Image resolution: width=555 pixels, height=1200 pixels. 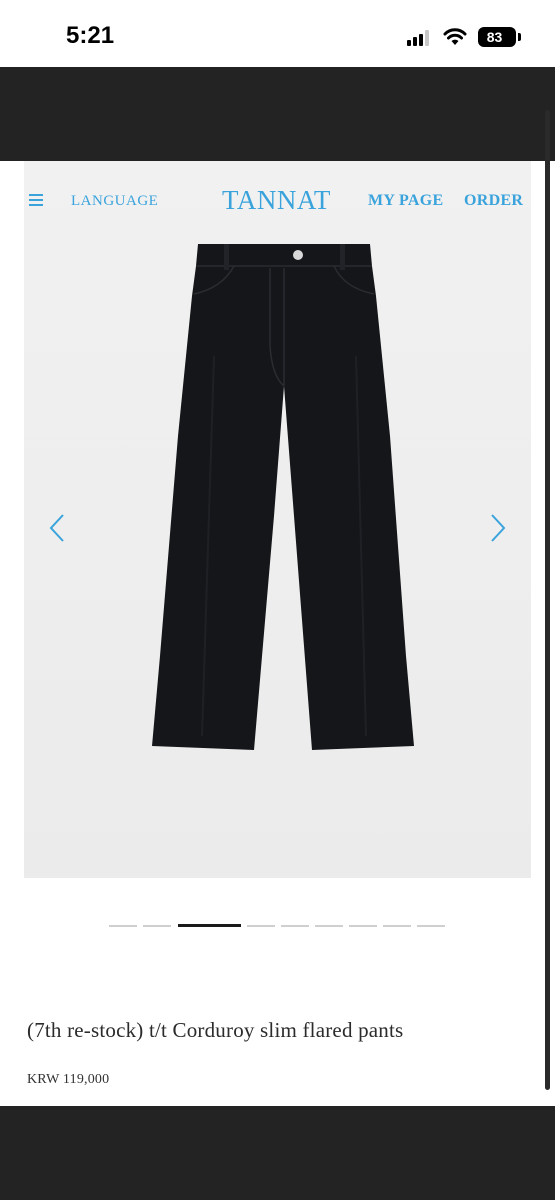 I want to click on brand-logo: TANNAT, so click(x=276, y=200).